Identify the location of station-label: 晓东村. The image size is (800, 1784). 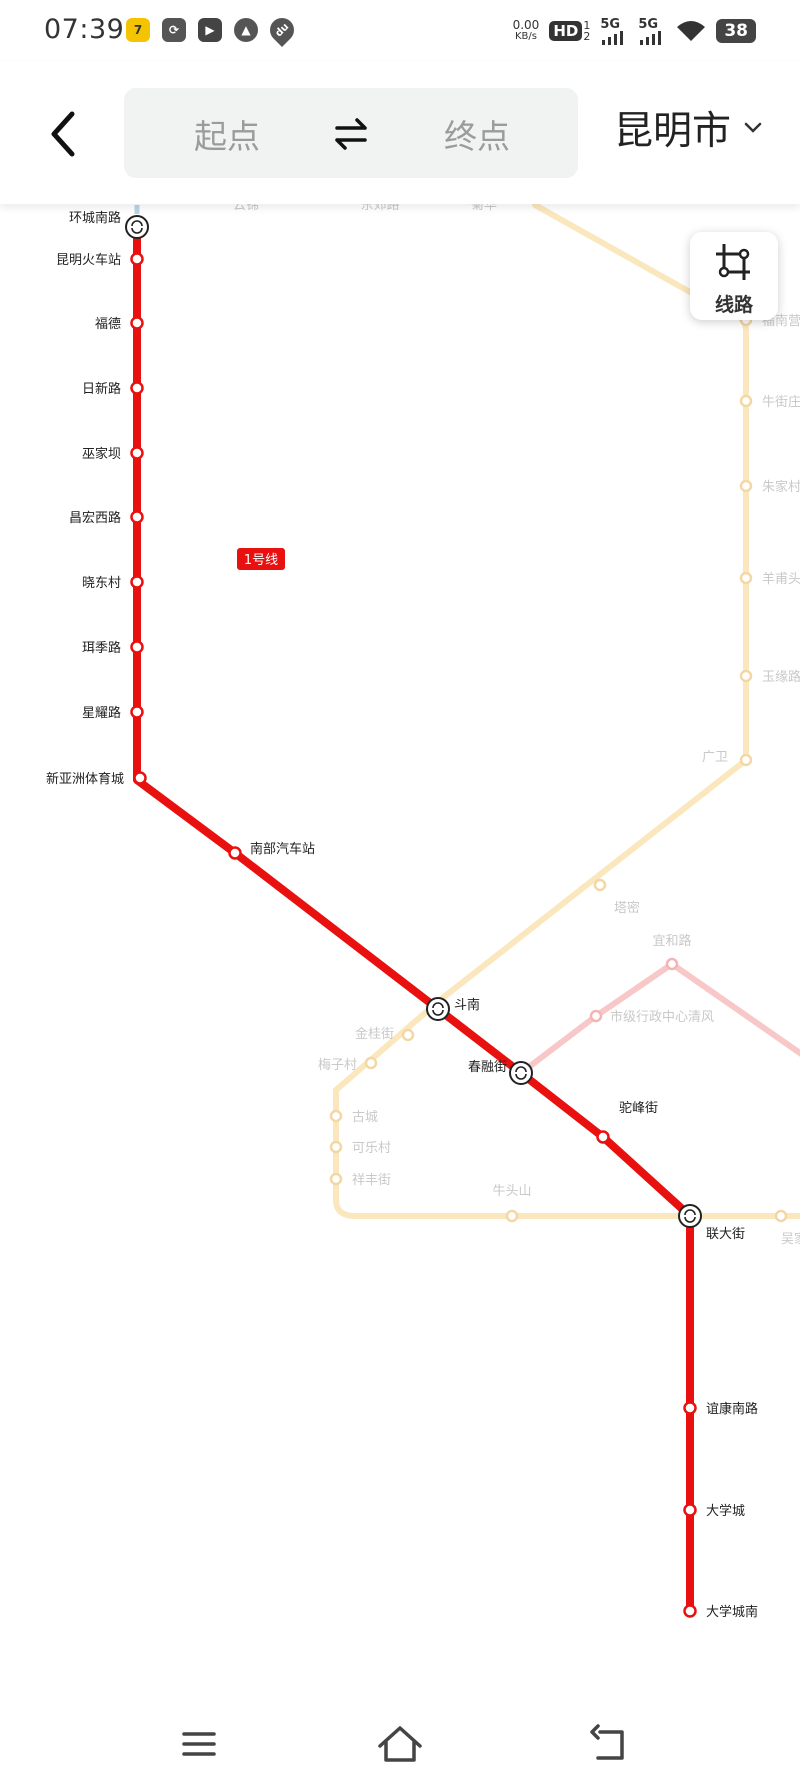
(101, 583).